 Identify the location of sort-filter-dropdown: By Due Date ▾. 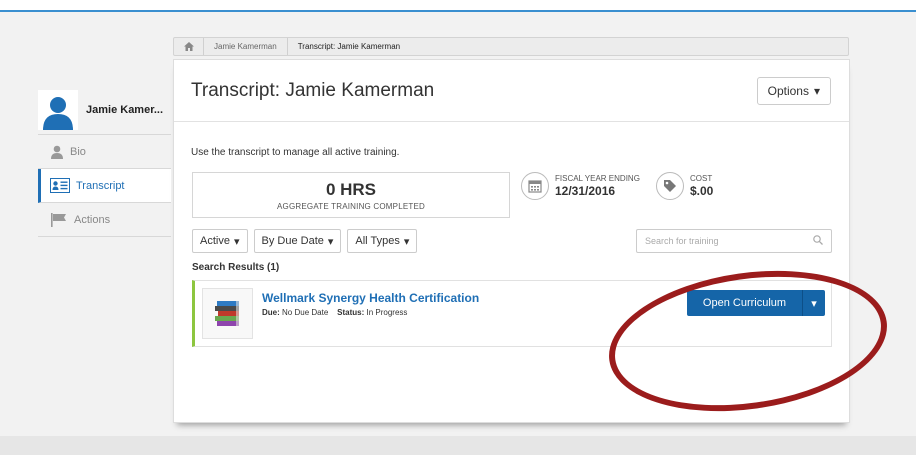
(297, 241).